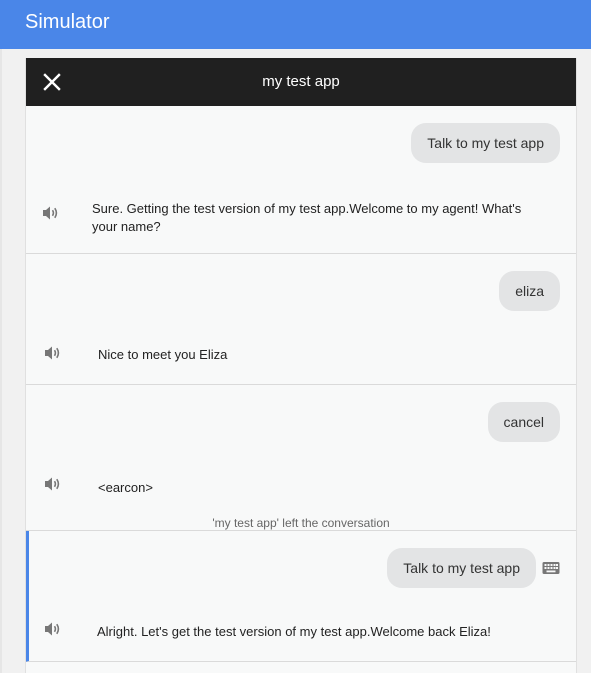 The width and height of the screenshot is (591, 673). What do you see at coordinates (125, 487) in the screenshot?
I see `agent-response-text: <earcon>` at bounding box center [125, 487].